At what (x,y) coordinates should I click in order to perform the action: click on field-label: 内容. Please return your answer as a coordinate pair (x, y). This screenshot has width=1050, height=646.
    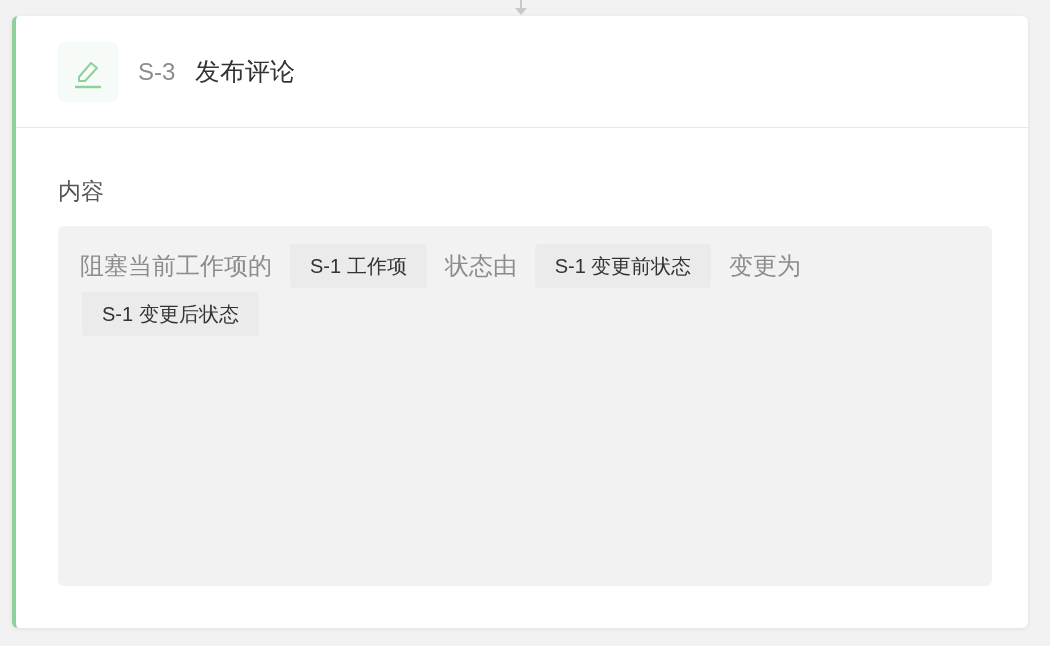
    Looking at the image, I should click on (81, 191).